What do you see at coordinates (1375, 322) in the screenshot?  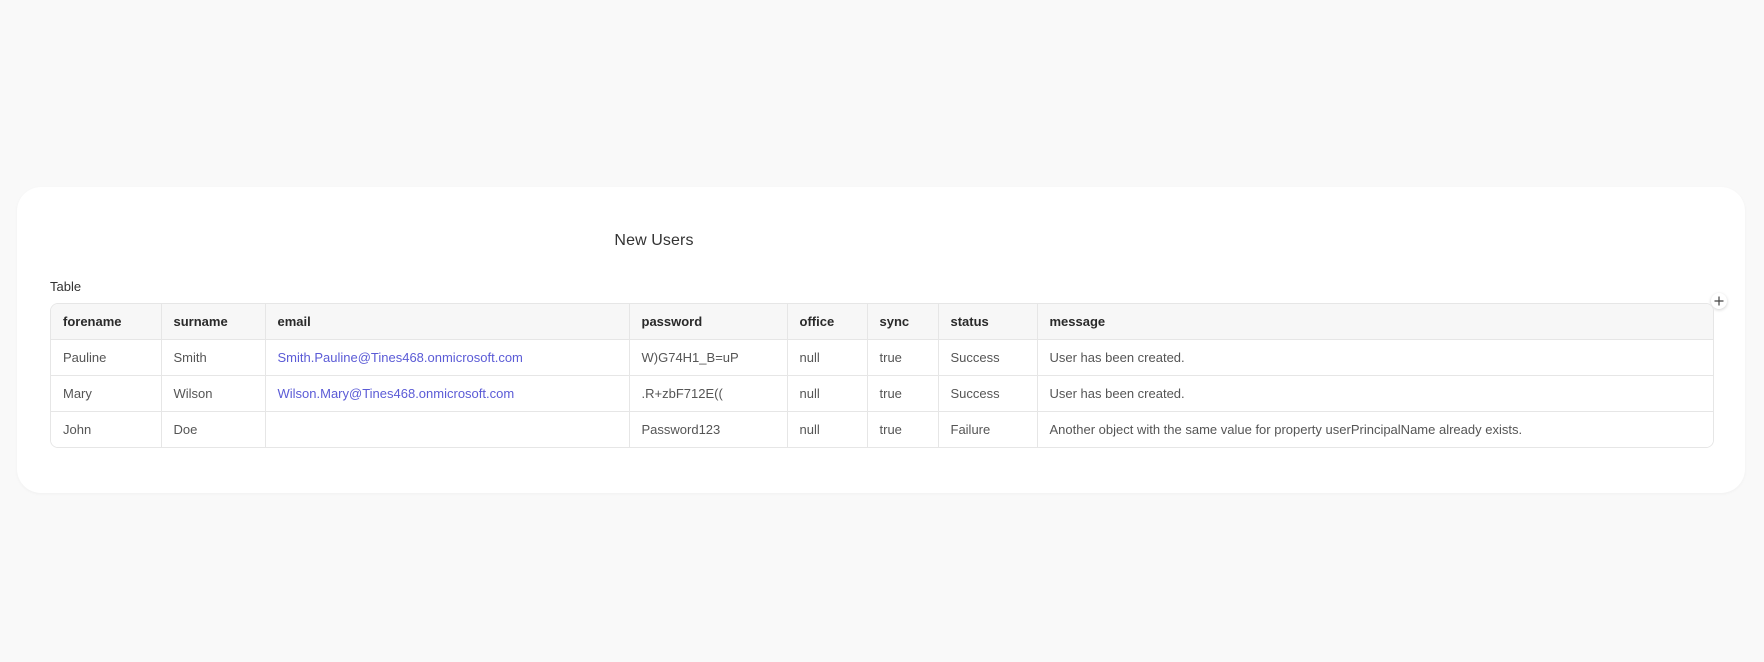 I see `column-header-message: message` at bounding box center [1375, 322].